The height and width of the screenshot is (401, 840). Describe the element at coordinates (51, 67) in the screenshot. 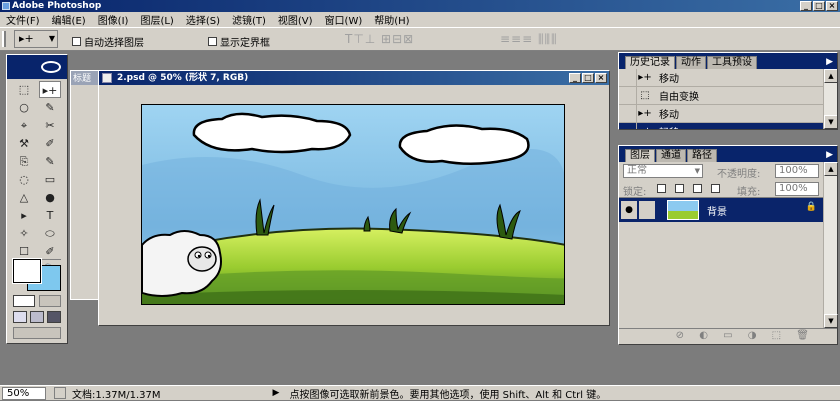

I see `adobe-online-icon` at that location.